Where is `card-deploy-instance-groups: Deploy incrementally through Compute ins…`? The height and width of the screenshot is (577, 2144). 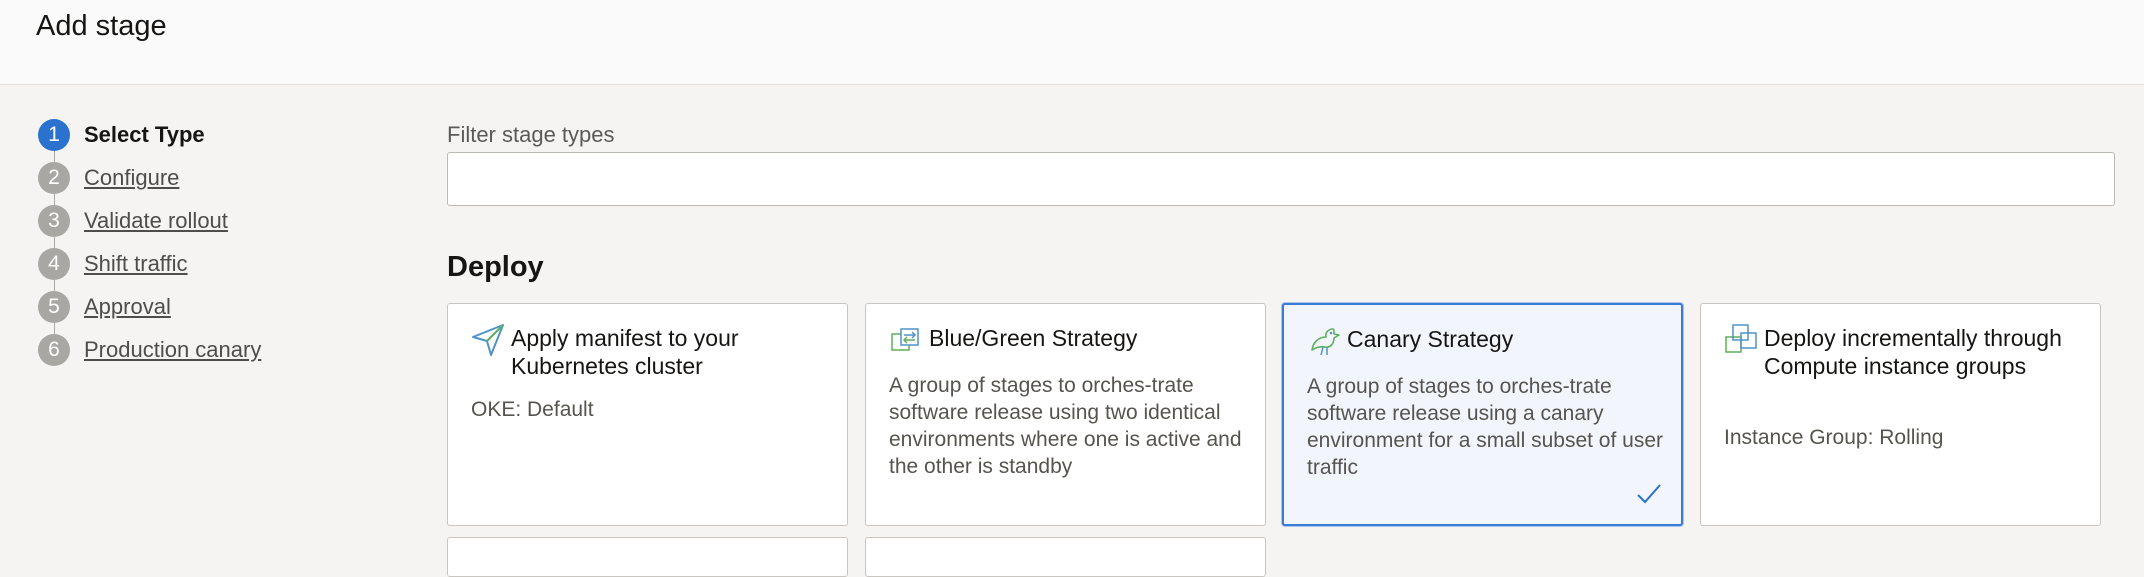
card-deploy-instance-groups: Deploy incrementally through Compute ins… is located at coordinates (1900, 414).